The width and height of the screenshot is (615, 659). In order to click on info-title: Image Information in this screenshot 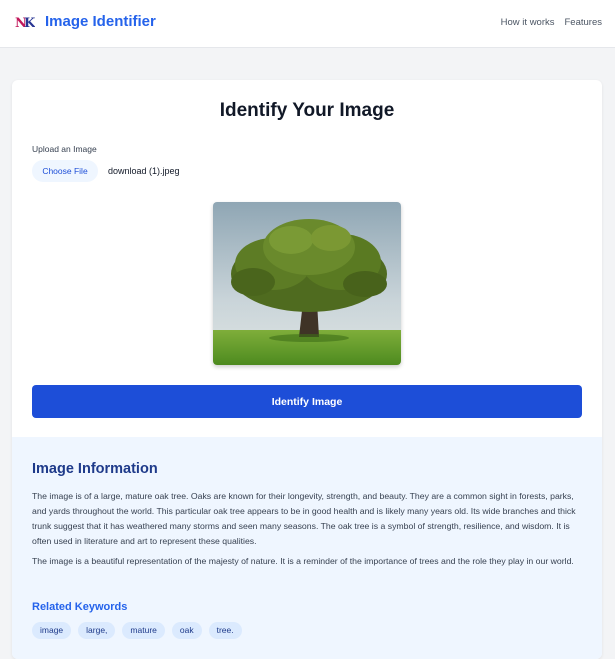, I will do `click(95, 469)`.